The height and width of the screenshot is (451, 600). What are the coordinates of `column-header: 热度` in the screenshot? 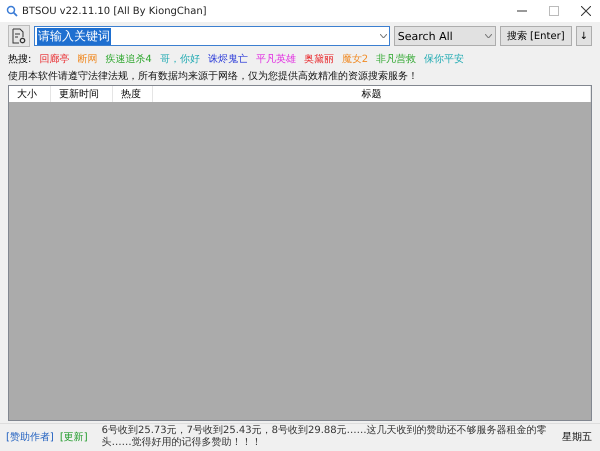 It's located at (133, 94).